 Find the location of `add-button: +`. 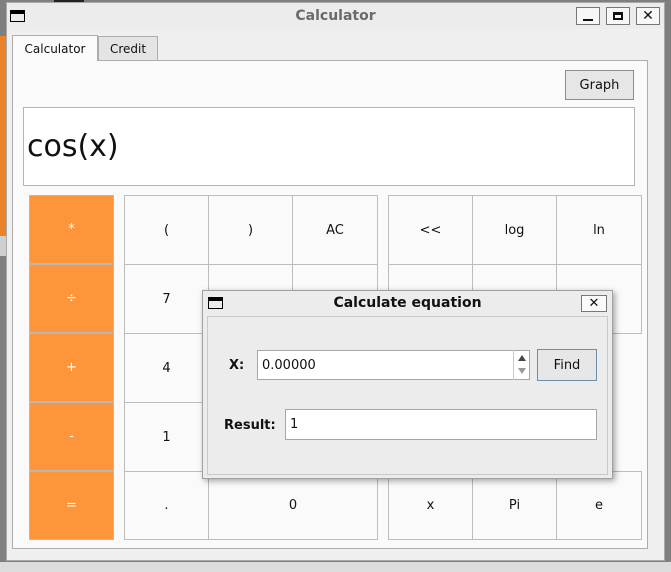

add-button: + is located at coordinates (71, 367).